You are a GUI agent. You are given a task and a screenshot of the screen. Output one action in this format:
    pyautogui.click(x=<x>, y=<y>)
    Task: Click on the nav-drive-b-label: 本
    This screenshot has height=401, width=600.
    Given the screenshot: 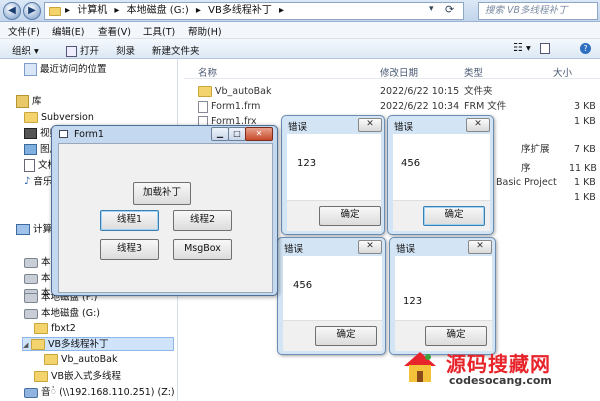 What is the action you would take?
    pyautogui.click(x=46, y=278)
    